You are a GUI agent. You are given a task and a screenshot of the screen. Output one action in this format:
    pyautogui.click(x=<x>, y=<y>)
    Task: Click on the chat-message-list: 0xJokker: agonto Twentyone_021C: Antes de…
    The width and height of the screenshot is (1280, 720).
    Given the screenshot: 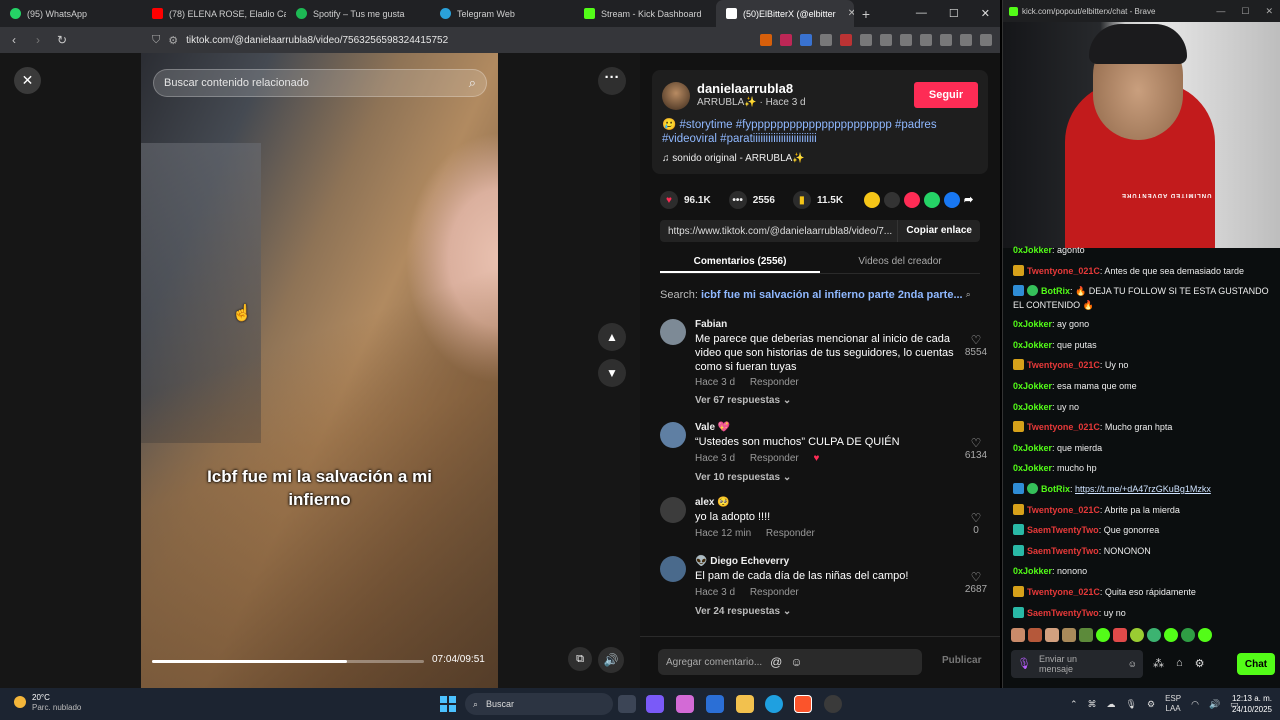 What is the action you would take?
    pyautogui.click(x=1141, y=431)
    